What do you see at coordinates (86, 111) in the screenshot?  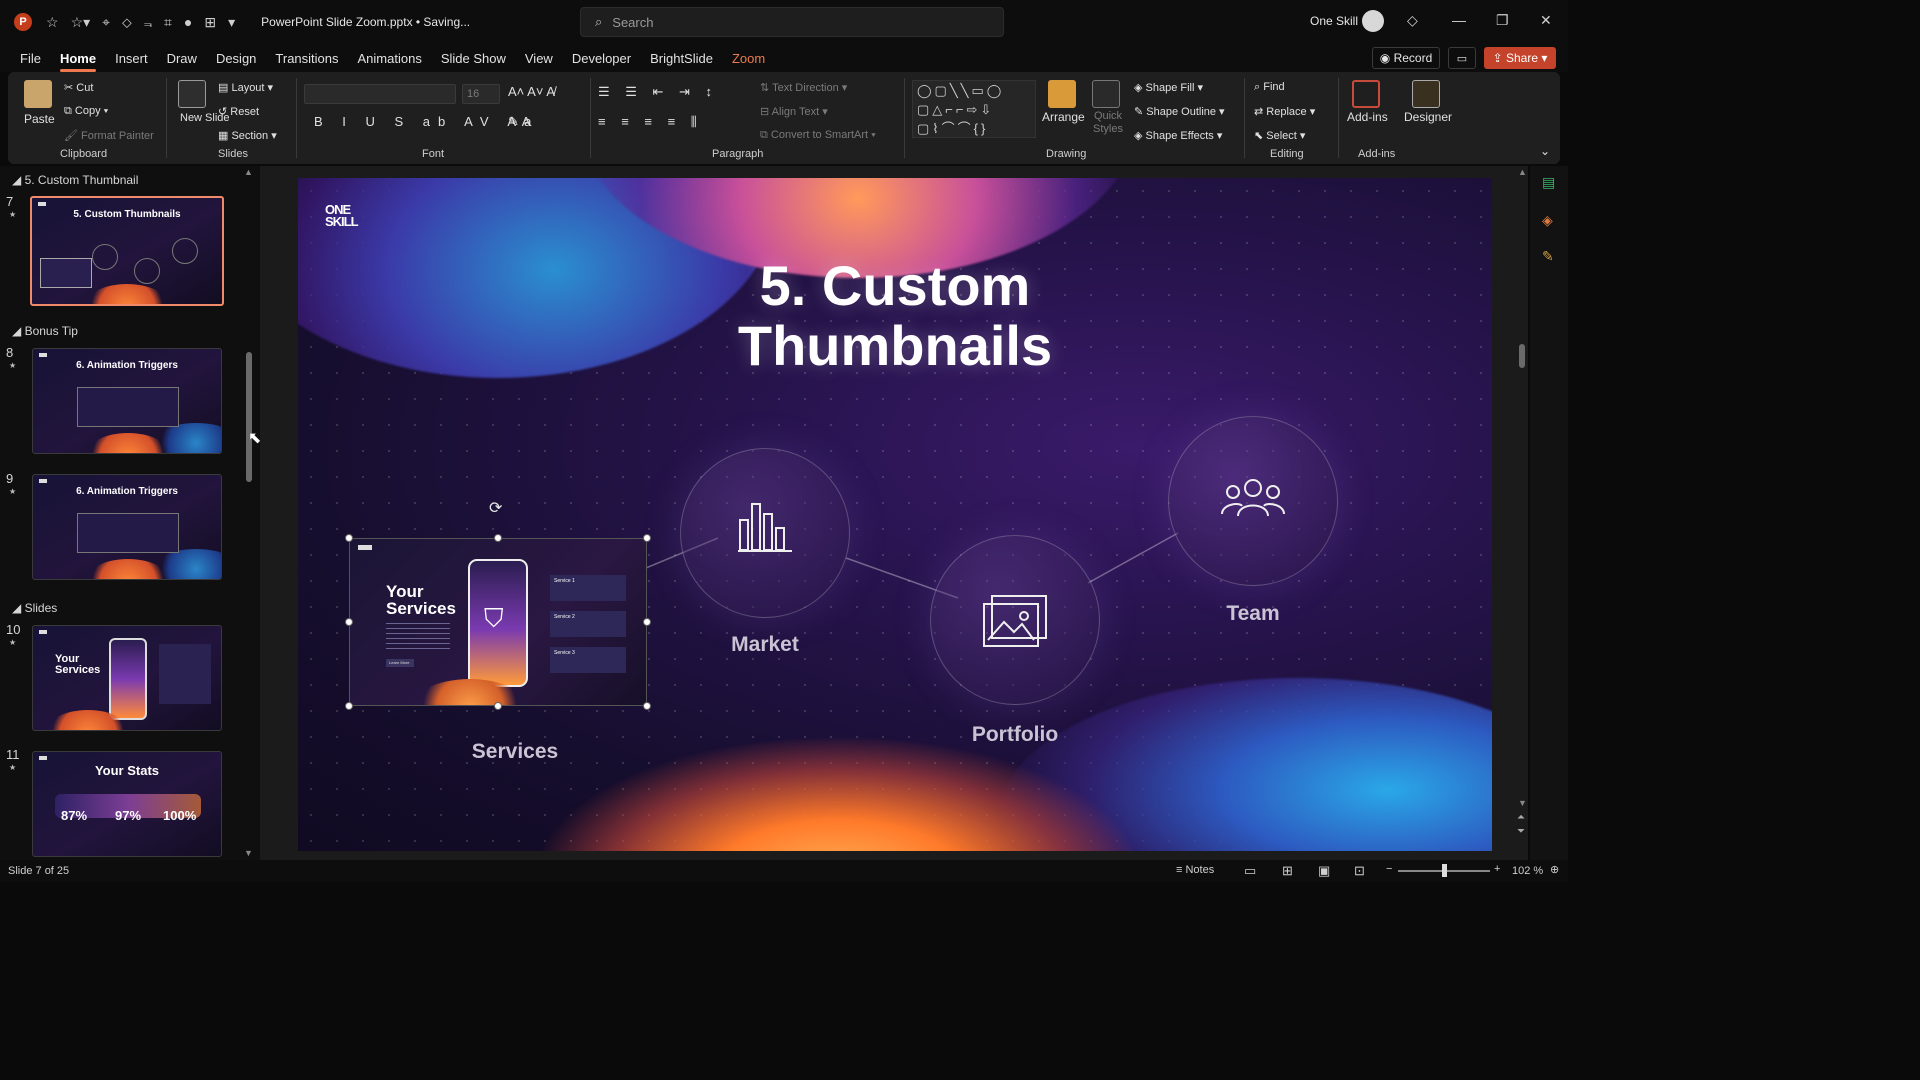 I see `copy-button: ⧉ Copy ▾` at bounding box center [86, 111].